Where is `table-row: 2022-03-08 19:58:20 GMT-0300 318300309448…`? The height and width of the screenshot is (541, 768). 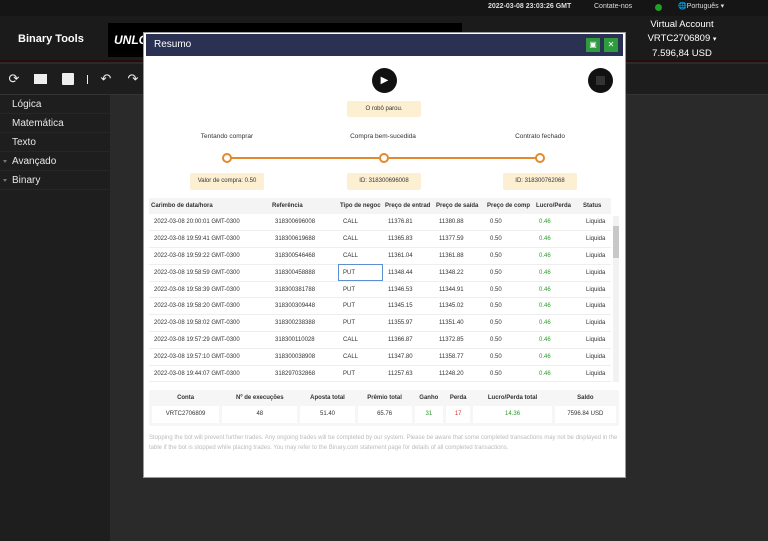 table-row: 2022-03-08 19:58:20 GMT-0300 318300309448… is located at coordinates (380, 306).